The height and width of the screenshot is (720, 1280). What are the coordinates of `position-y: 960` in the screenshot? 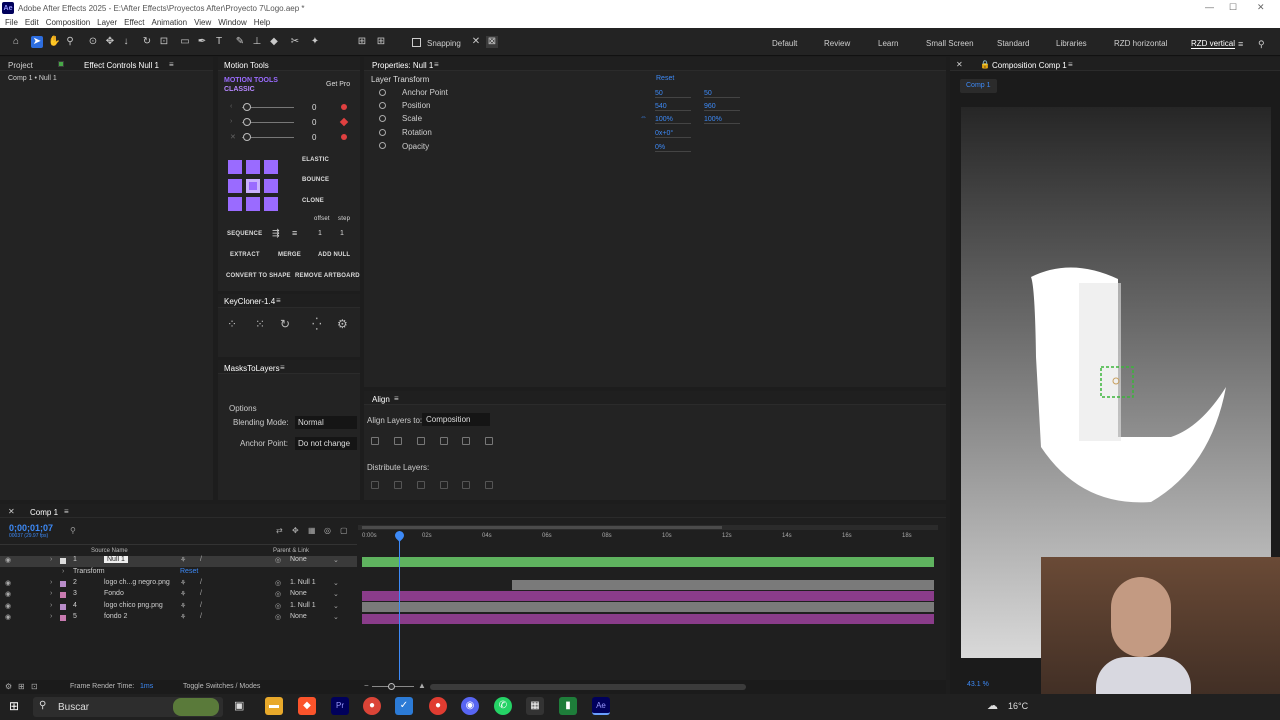 It's located at (722, 107).